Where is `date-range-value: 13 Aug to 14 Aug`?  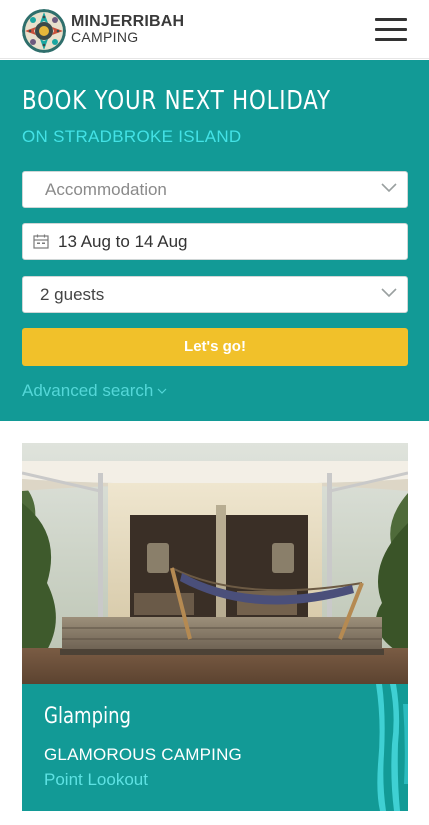 date-range-value: 13 Aug to 14 Aug is located at coordinates (123, 241).